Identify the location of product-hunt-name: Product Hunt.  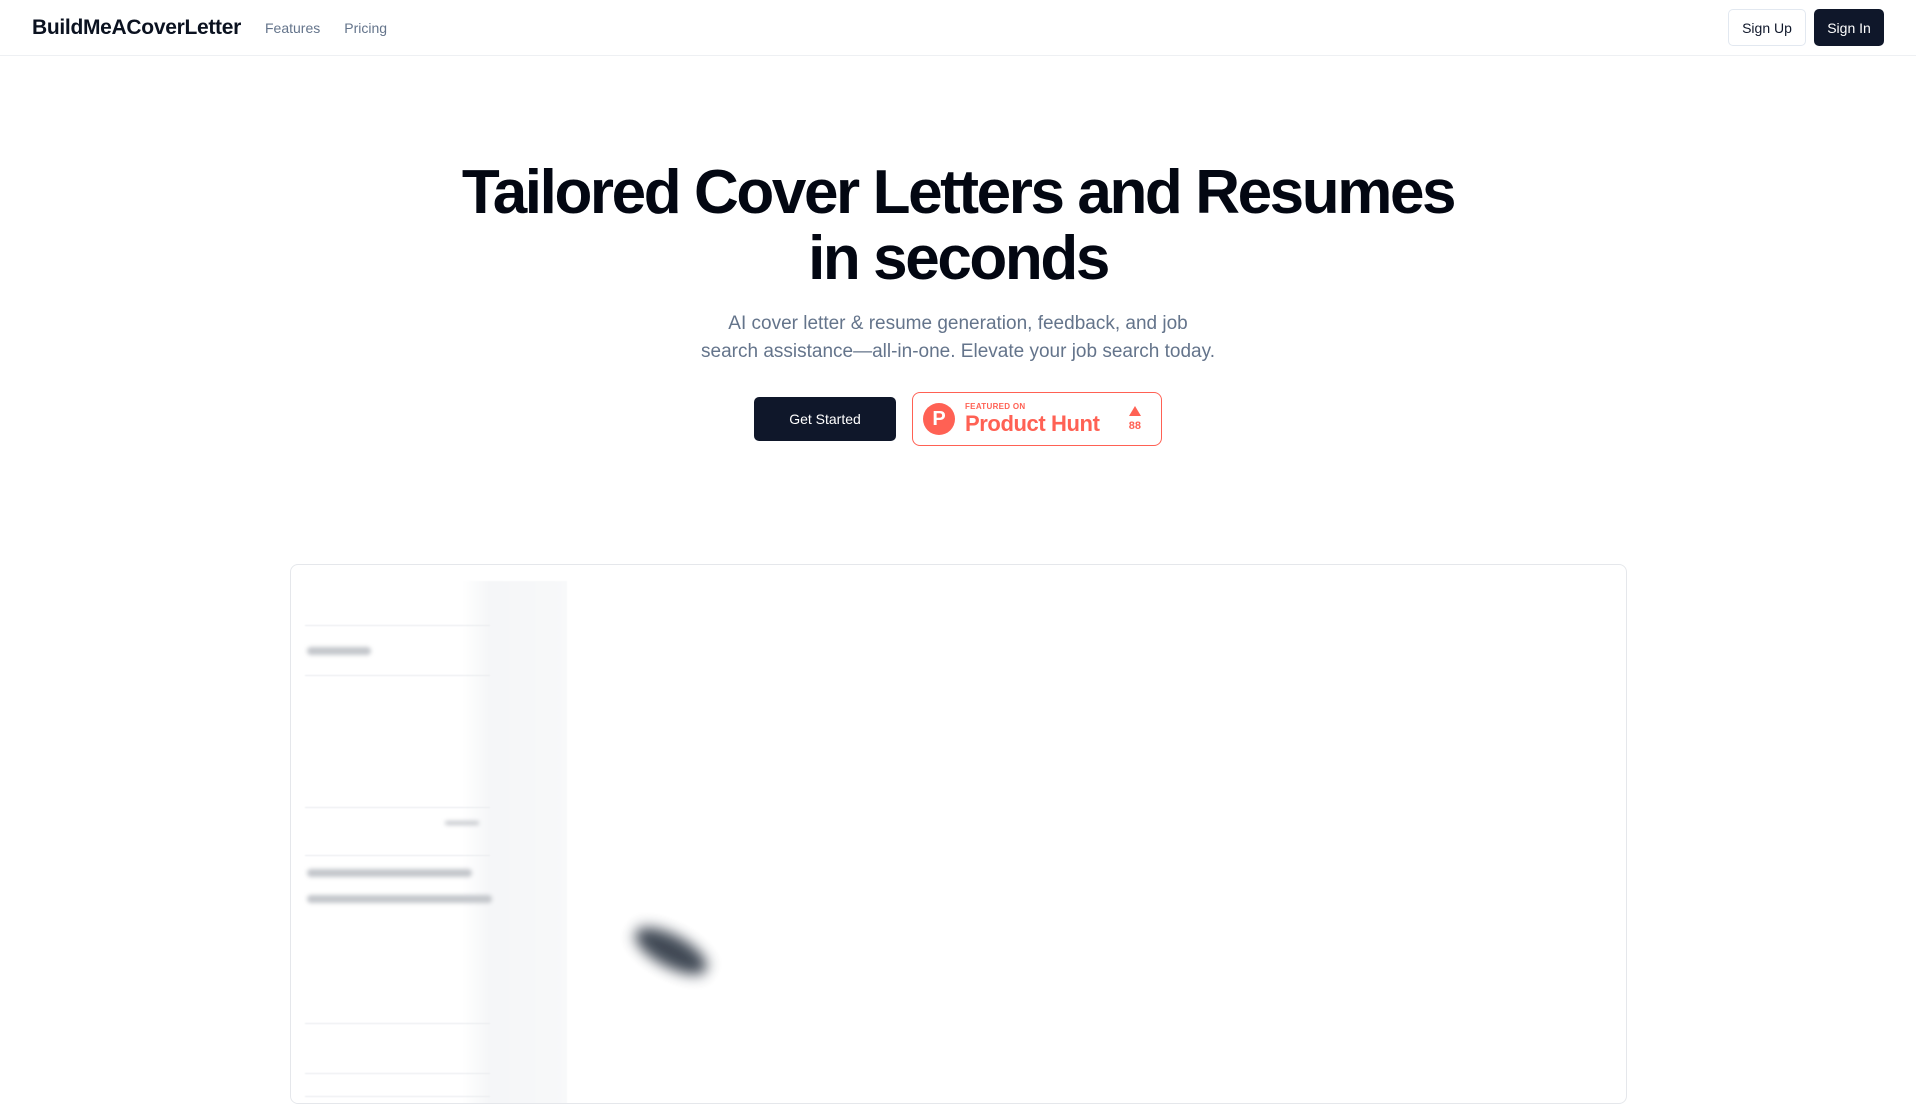
(1032, 423).